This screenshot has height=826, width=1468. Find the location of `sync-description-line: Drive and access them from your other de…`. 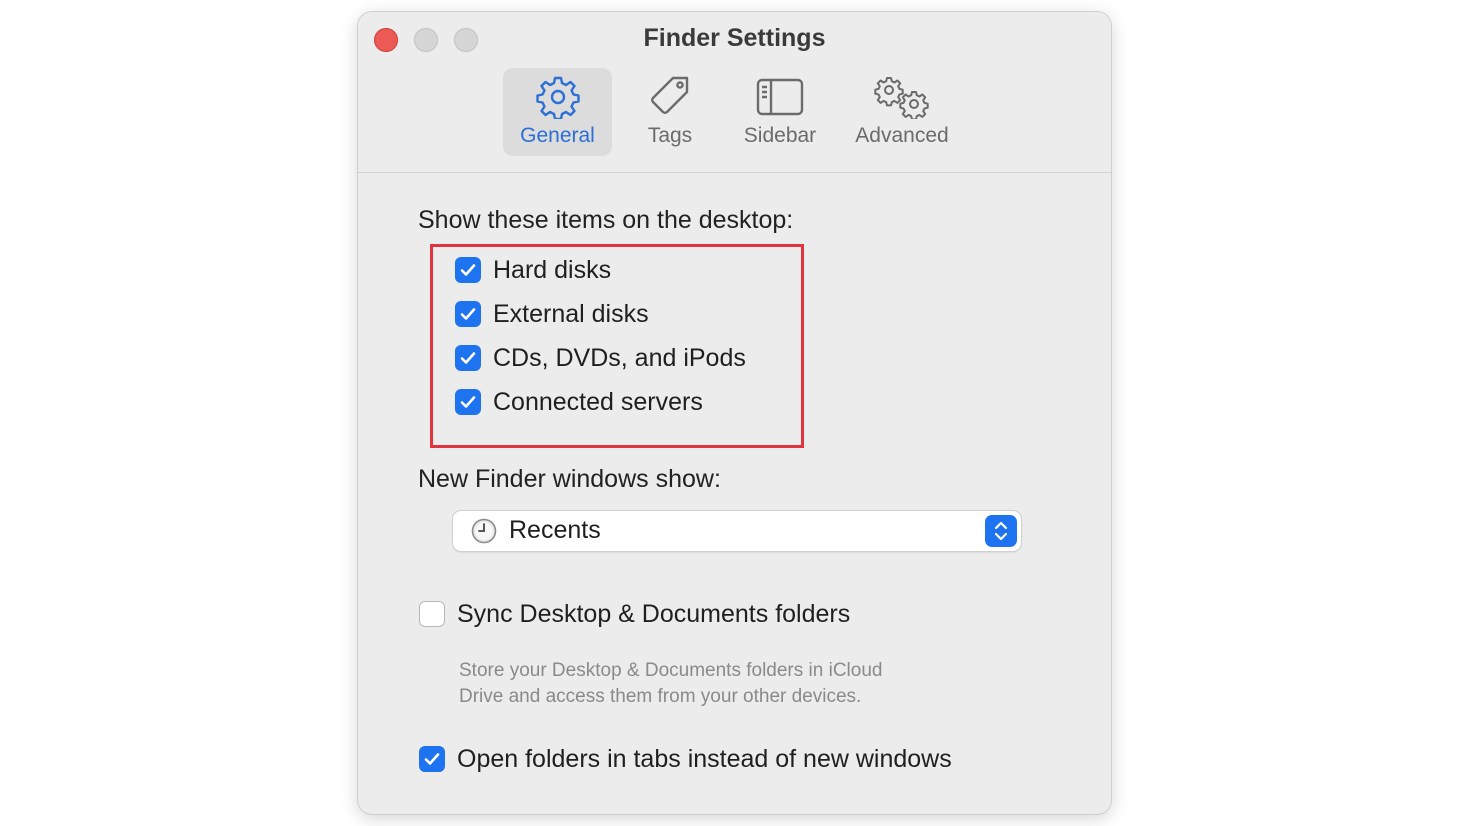

sync-description-line: Drive and access them from your other de… is located at coordinates (660, 696).